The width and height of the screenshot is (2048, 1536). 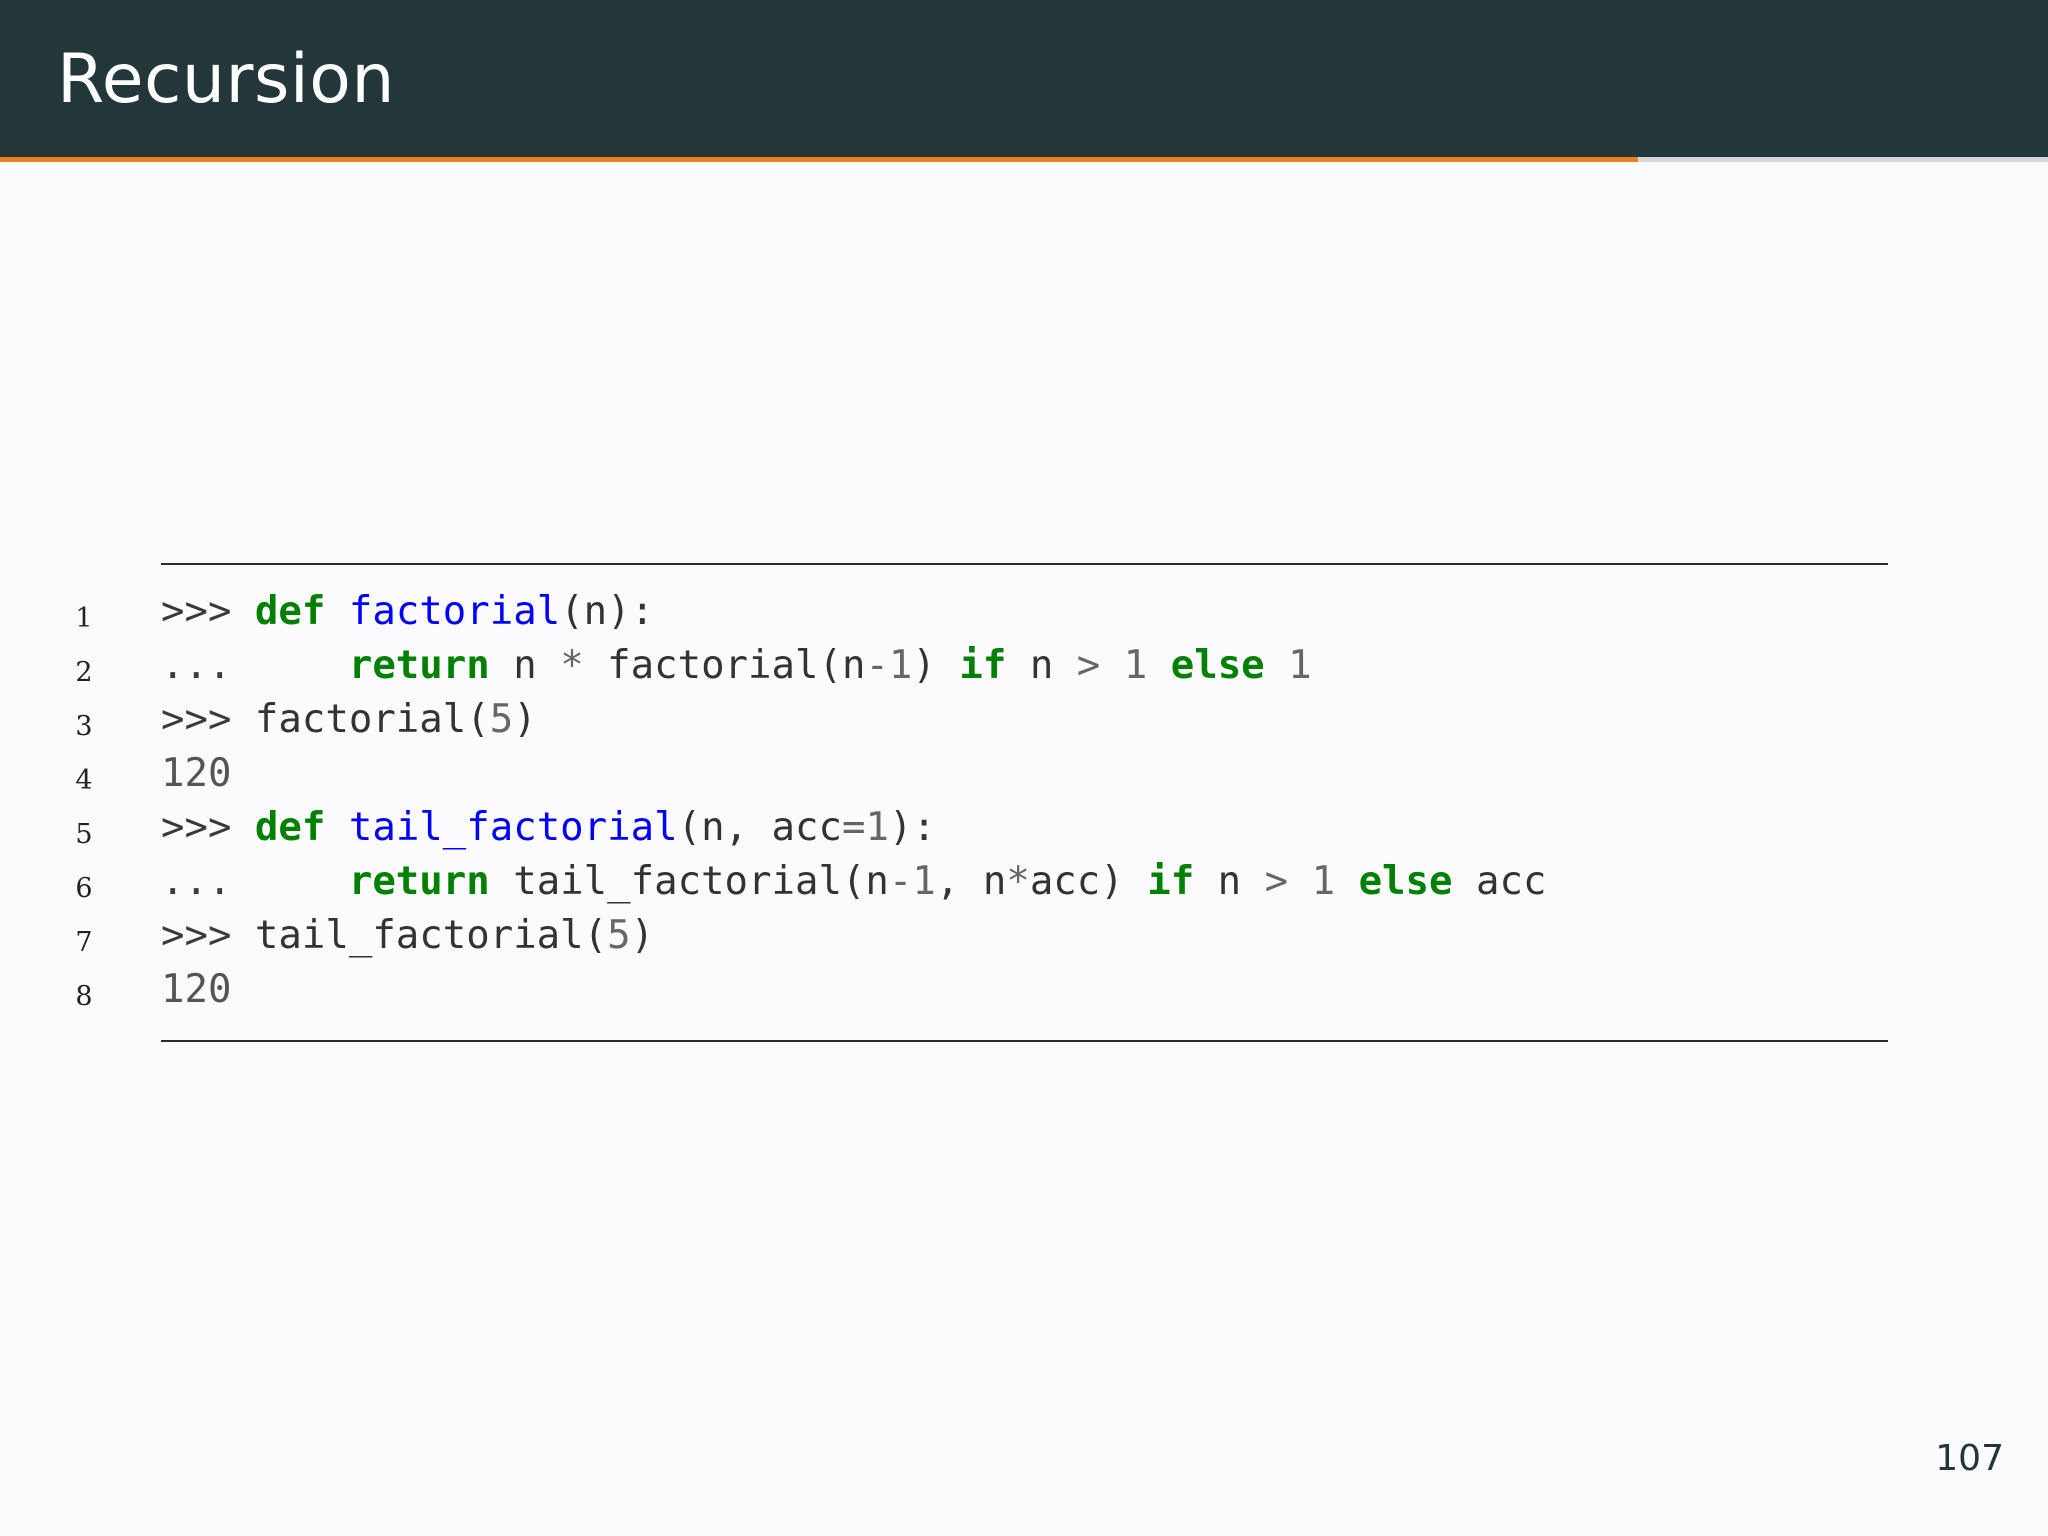 I want to click on code-token: factorial(n, so click(x=724, y=665).